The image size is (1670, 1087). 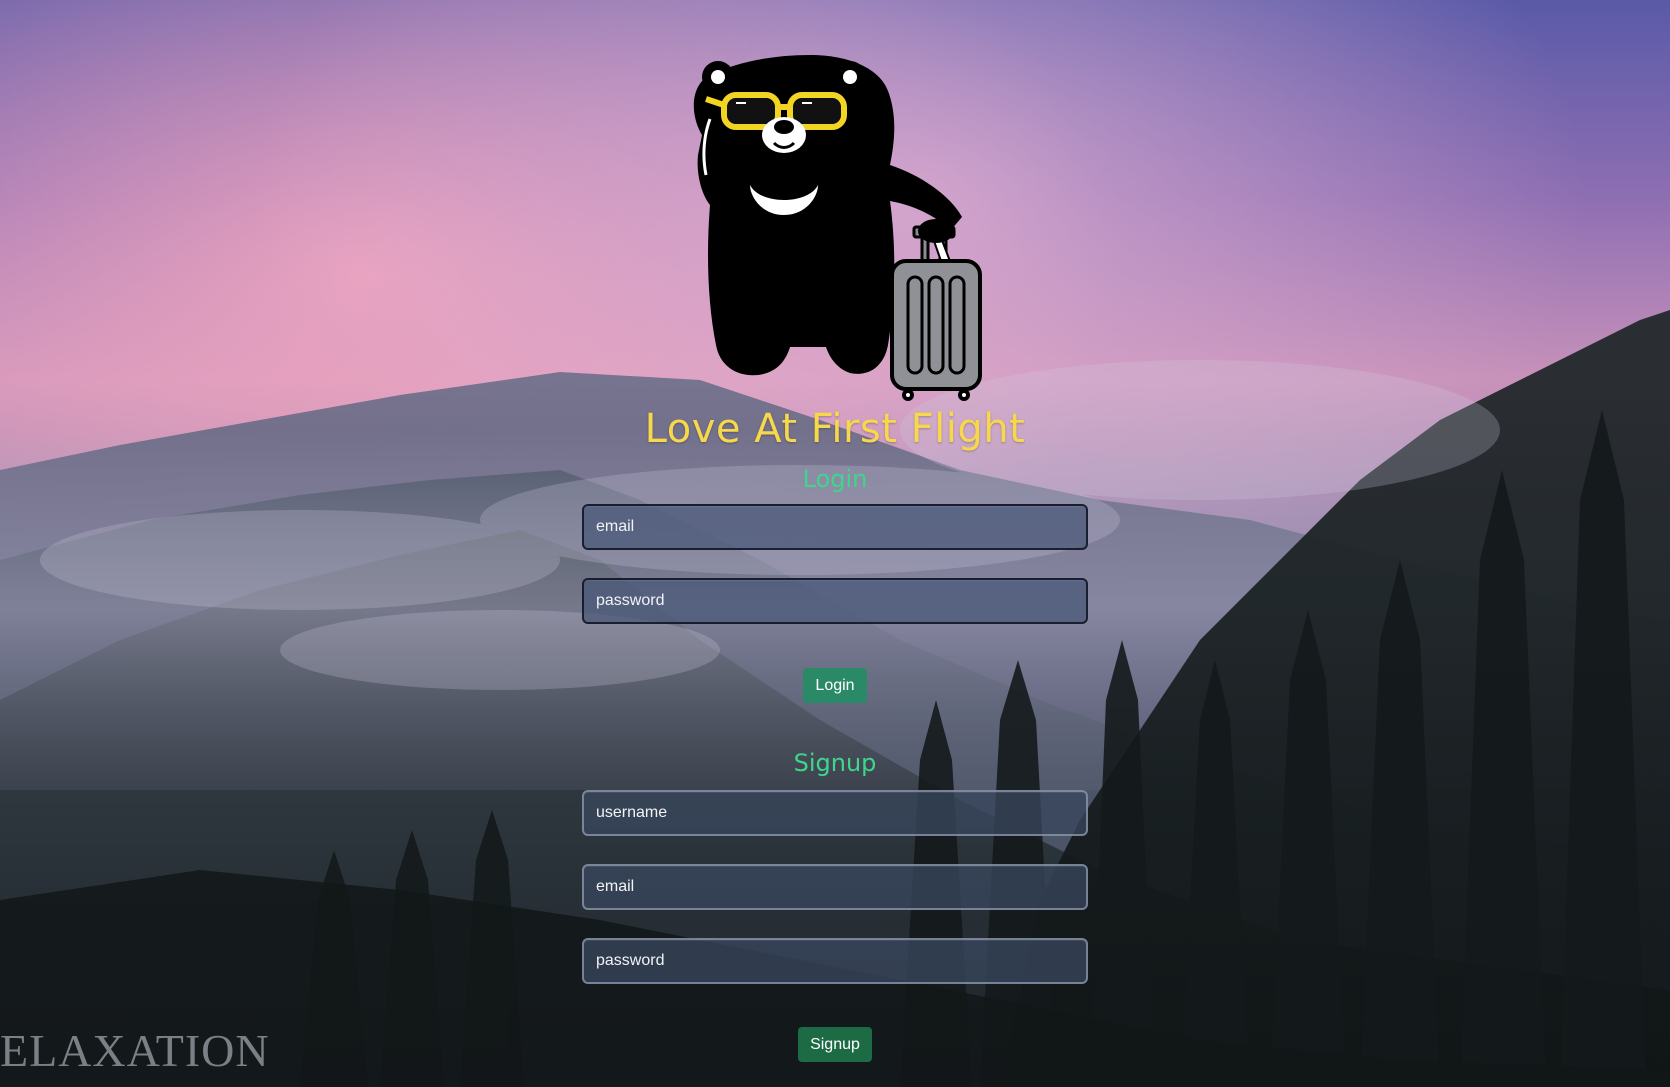 I want to click on signup-heading: Signup, so click(x=835, y=763).